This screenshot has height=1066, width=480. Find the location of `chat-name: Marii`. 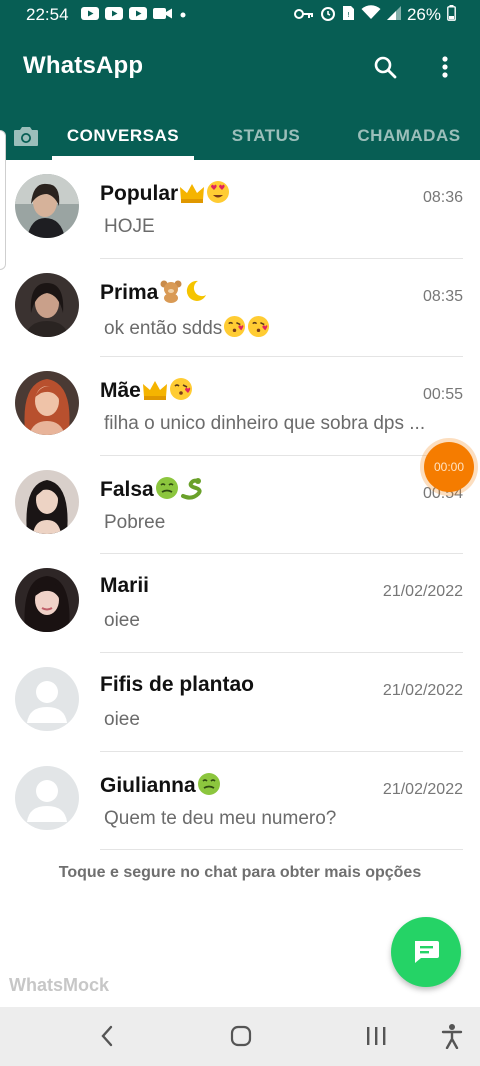

chat-name: Marii is located at coordinates (125, 586).